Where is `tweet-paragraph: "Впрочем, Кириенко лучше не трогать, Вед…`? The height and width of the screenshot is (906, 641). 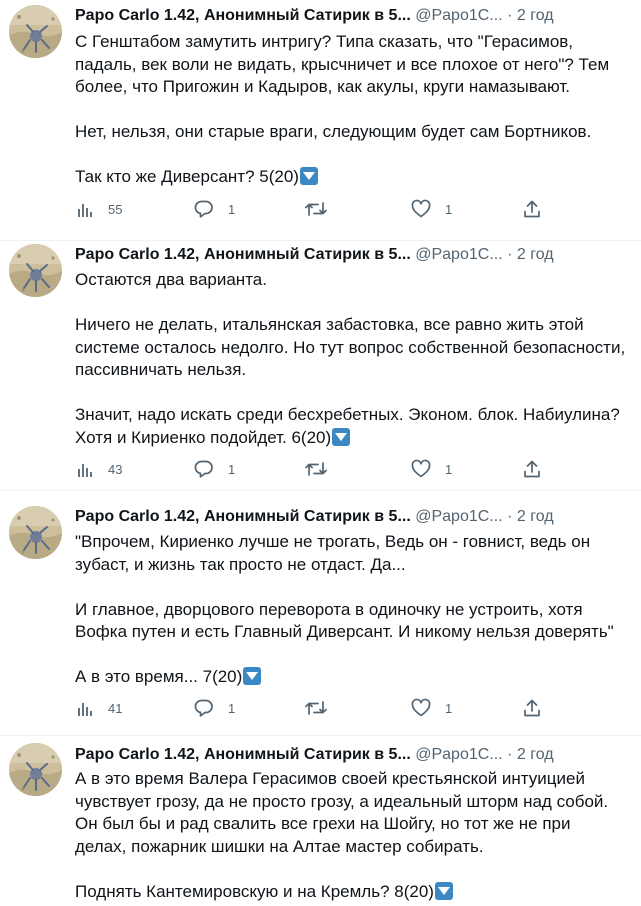
tweet-paragraph: "Впрочем, Кириенко лучше не трогать, Вед… is located at coordinates (333, 553).